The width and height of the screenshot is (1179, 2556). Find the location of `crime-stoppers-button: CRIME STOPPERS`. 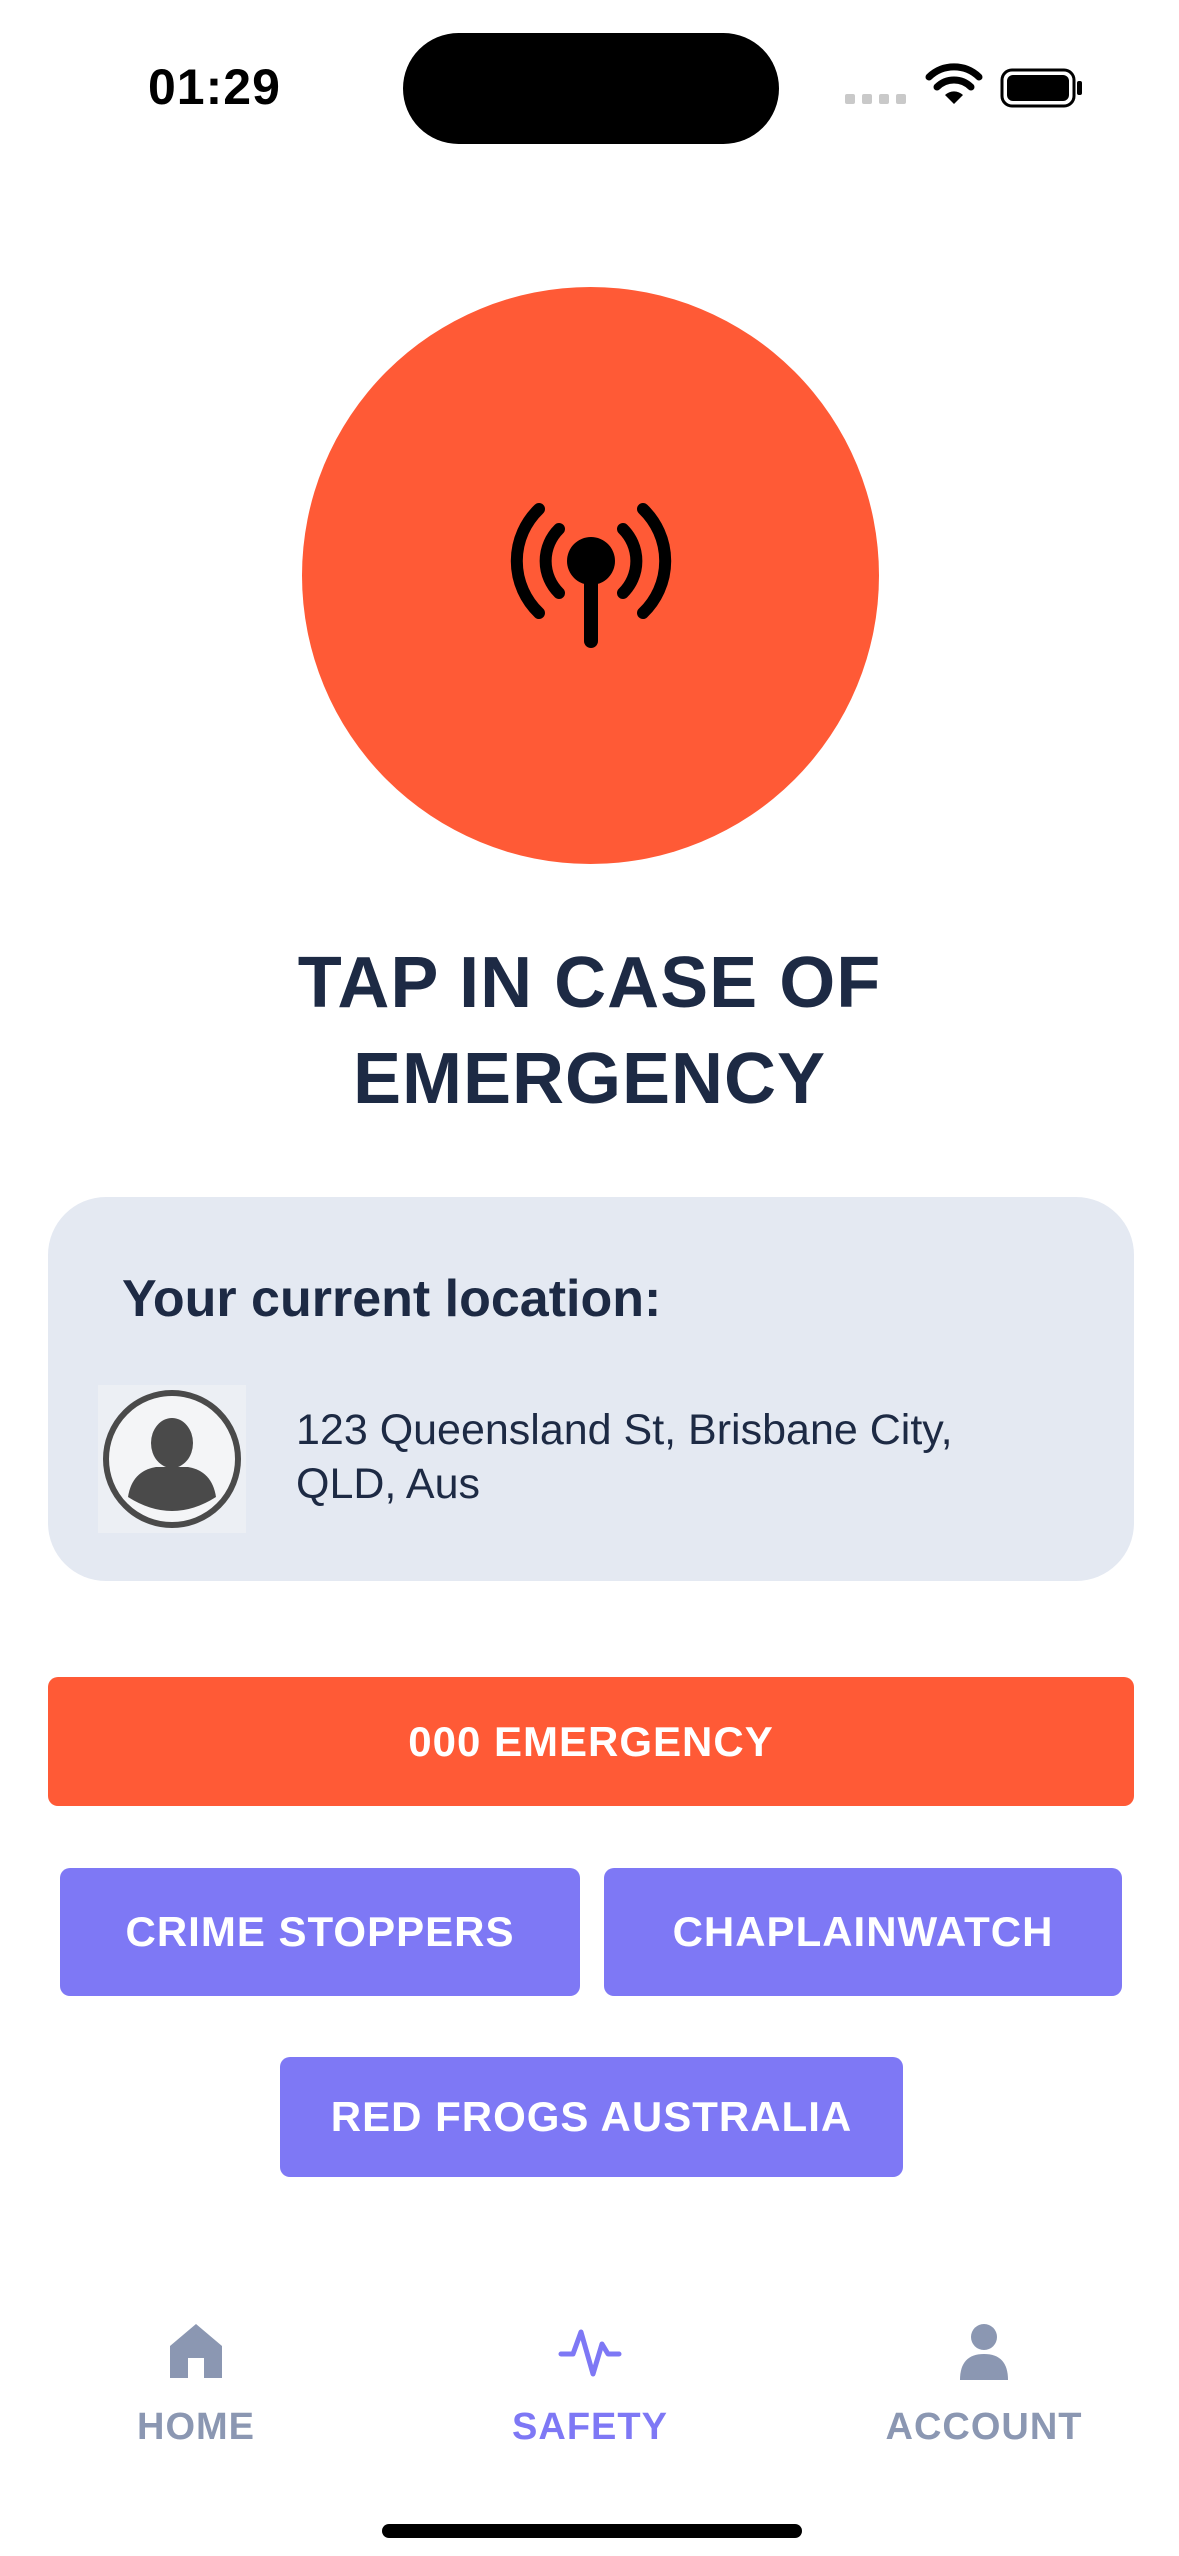

crime-stoppers-button: CRIME STOPPERS is located at coordinates (320, 1932).